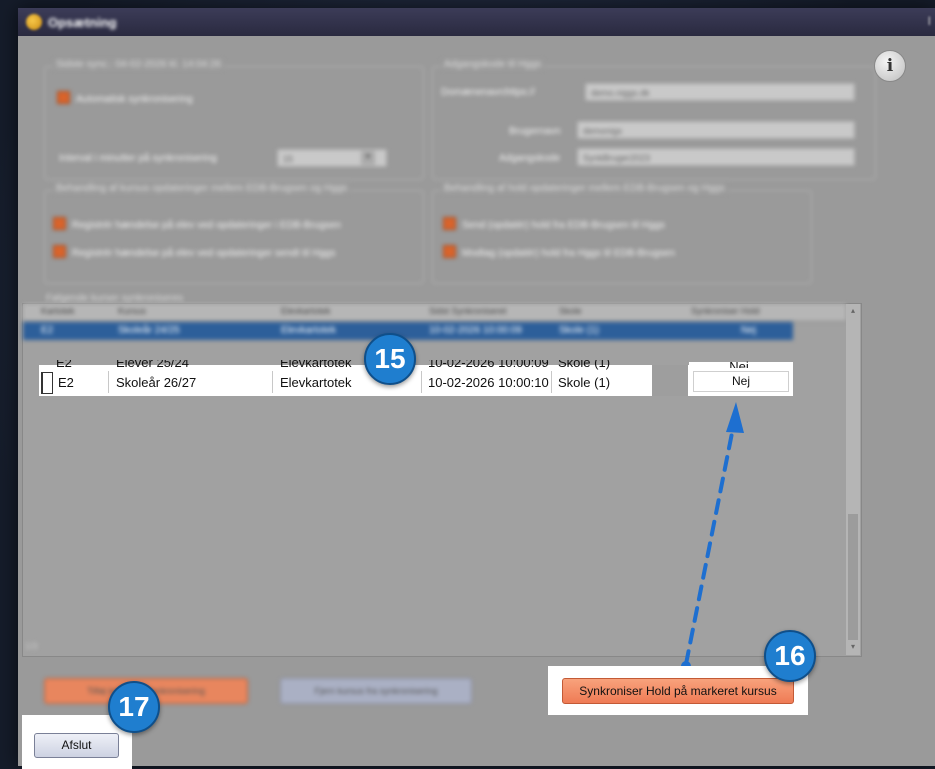 This screenshot has width=935, height=769. Describe the element at coordinates (76, 745) in the screenshot. I see `close-button: Afslut` at that location.